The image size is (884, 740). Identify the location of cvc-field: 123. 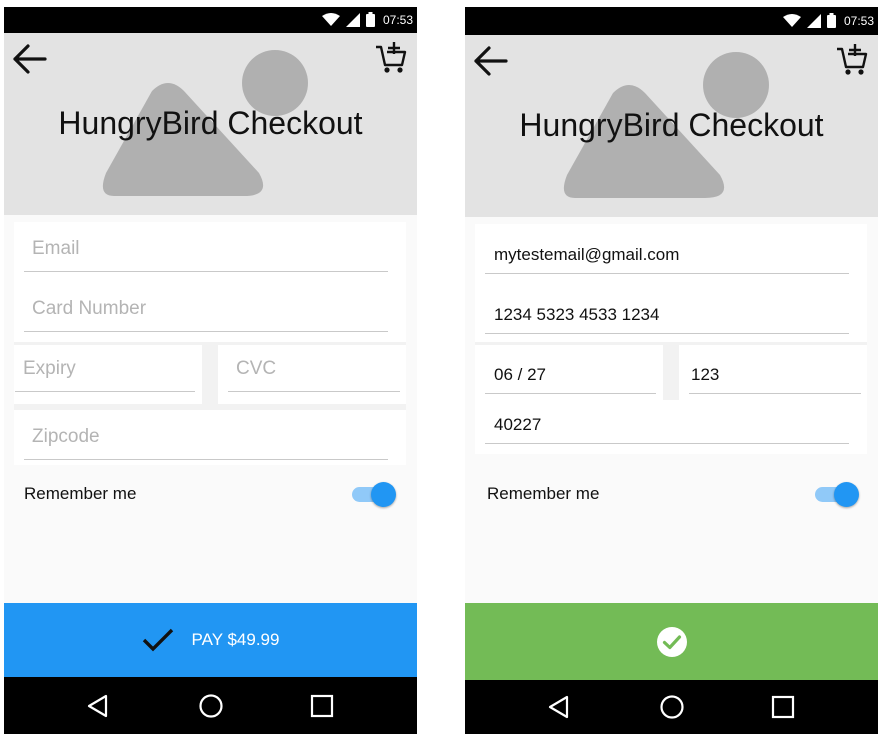
(775, 375).